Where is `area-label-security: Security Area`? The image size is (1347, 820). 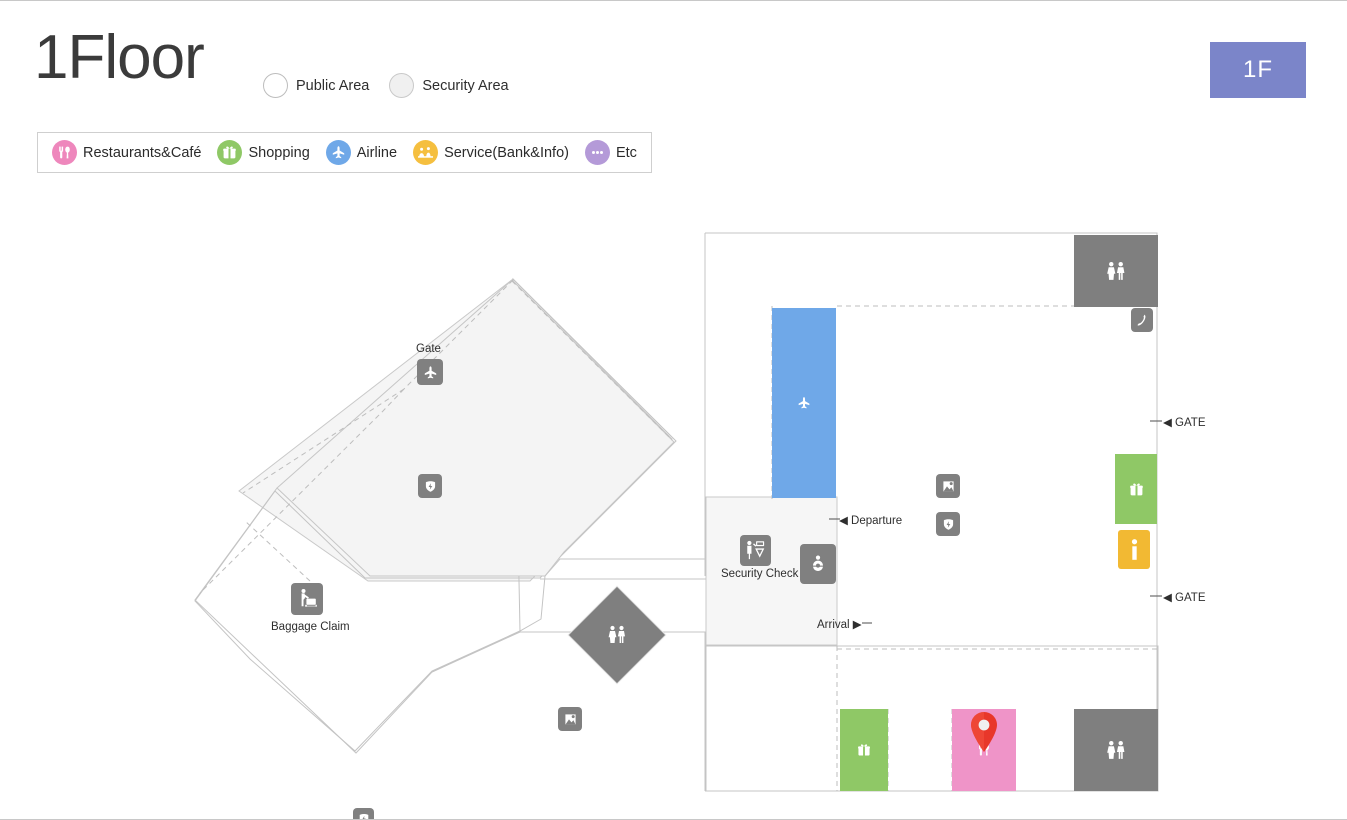
area-label-security: Security Area is located at coordinates (465, 85).